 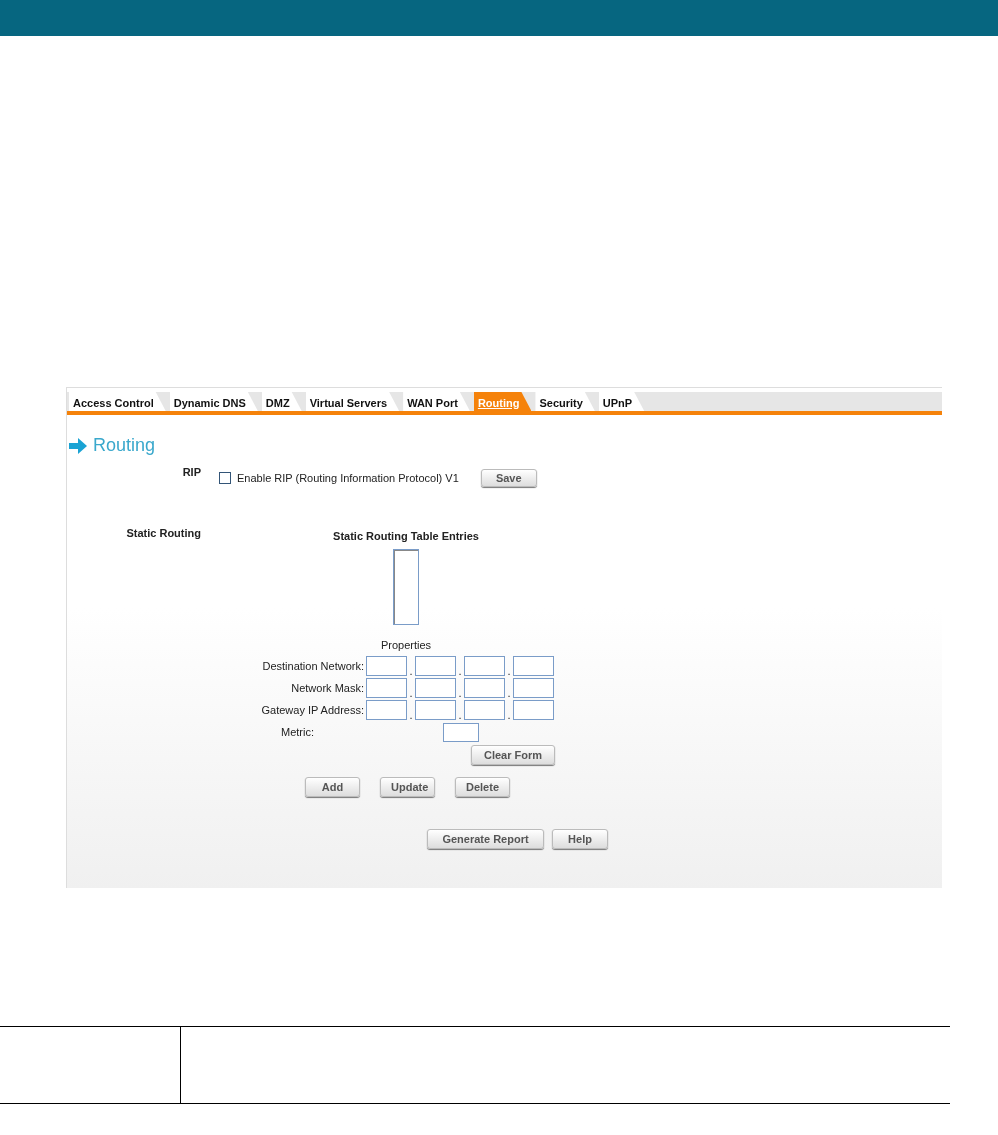 What do you see at coordinates (482, 787) in the screenshot?
I see `action-button: Delete` at bounding box center [482, 787].